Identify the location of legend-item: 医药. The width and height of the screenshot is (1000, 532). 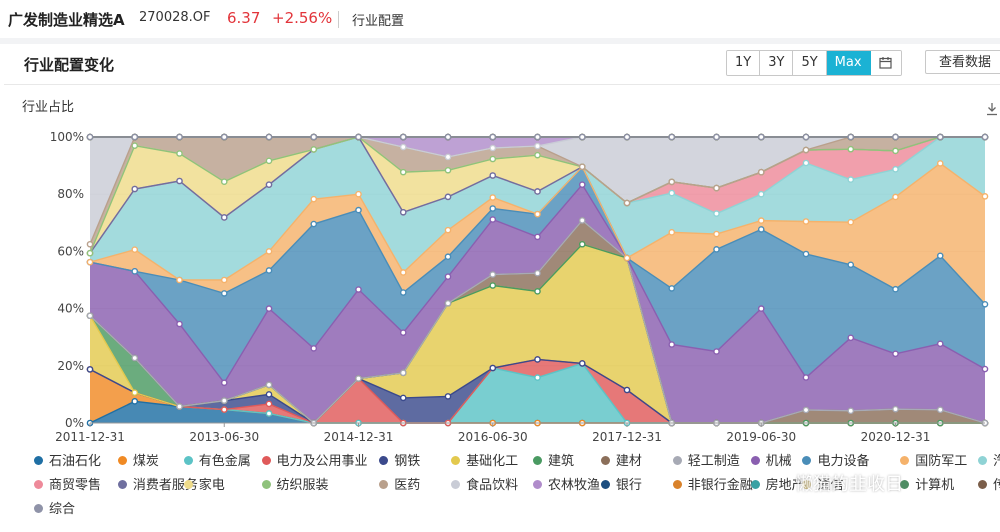
(399, 486).